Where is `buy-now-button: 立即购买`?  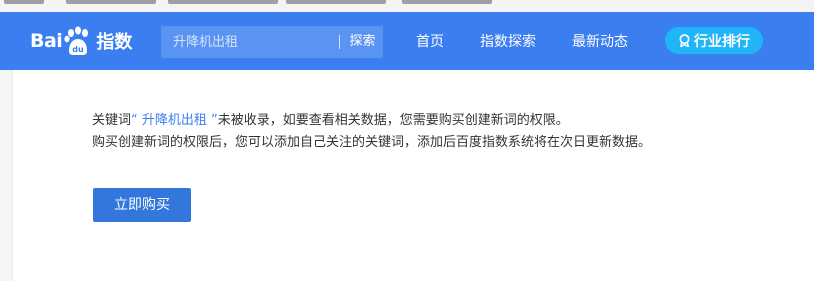
buy-now-button: 立即购买 is located at coordinates (142, 205).